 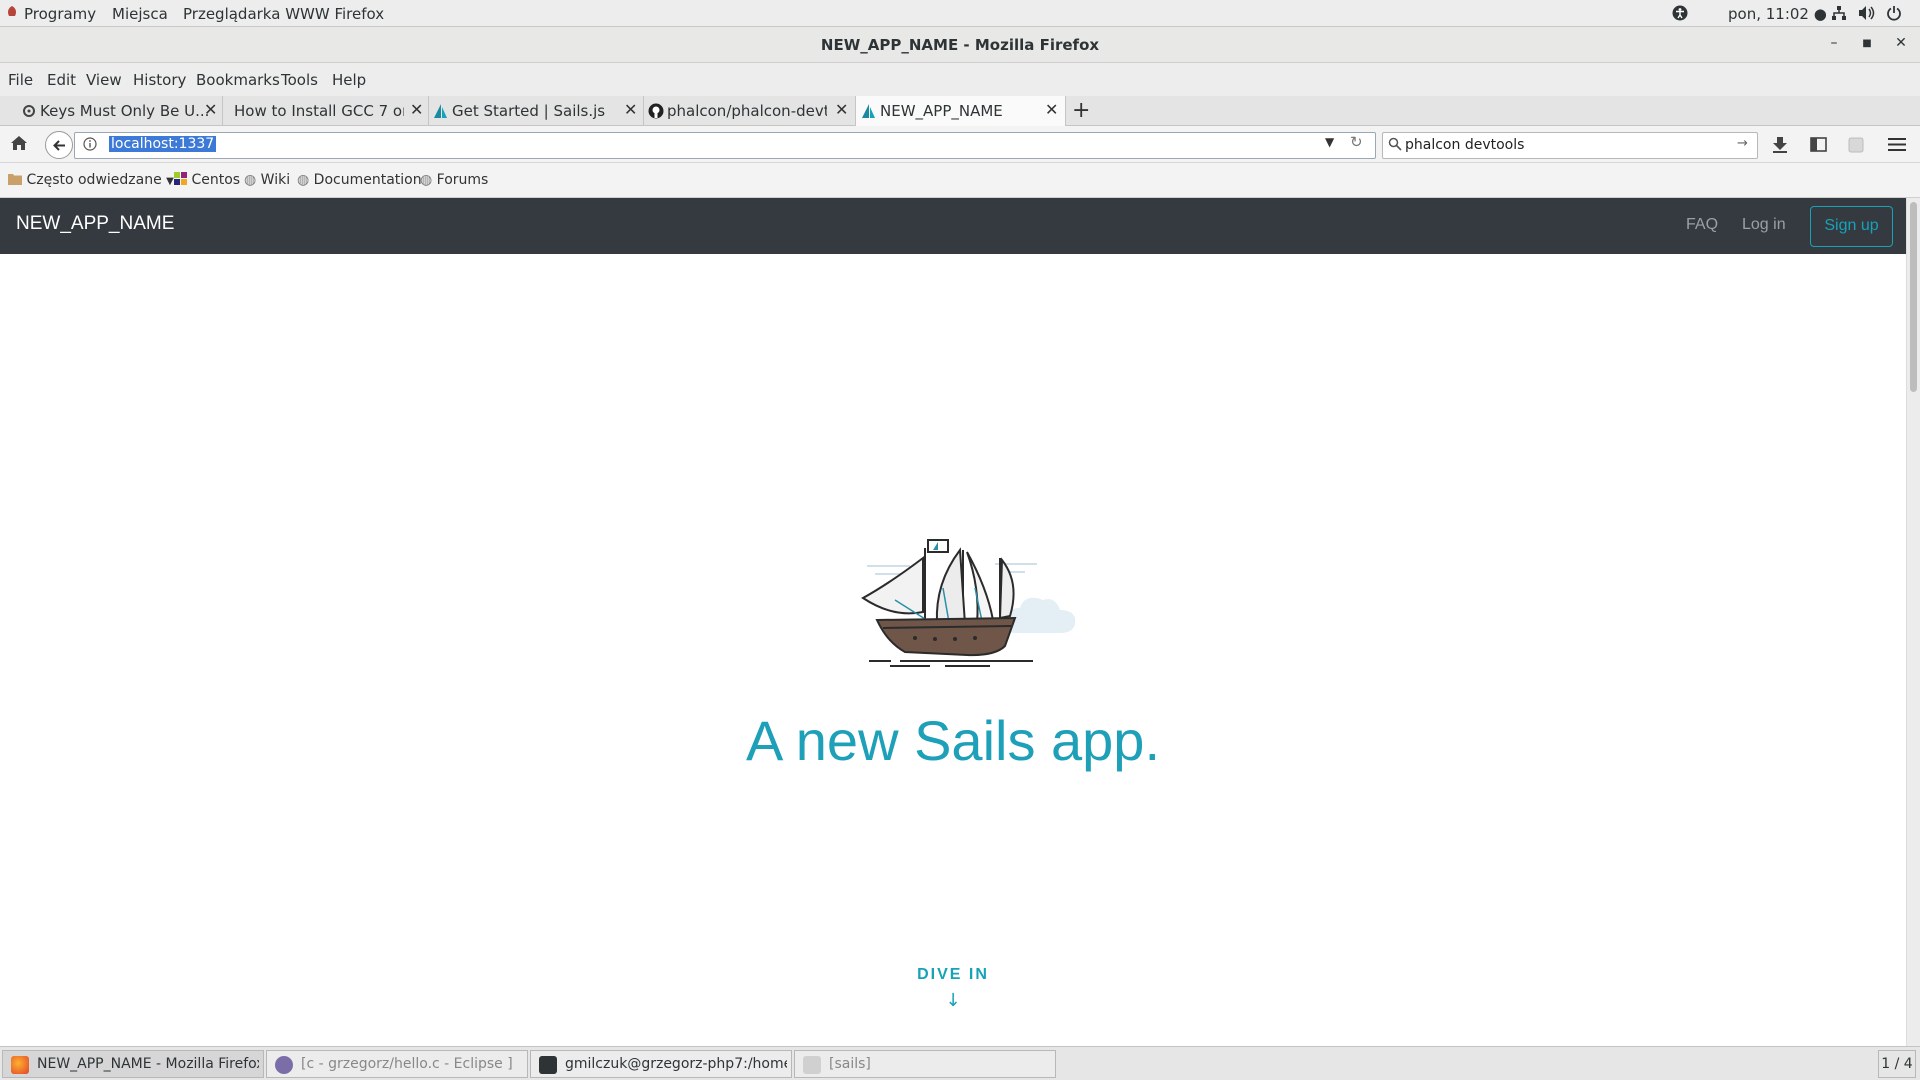 What do you see at coordinates (953, 1000) in the screenshot?
I see `arrow-down-icon: ↓` at bounding box center [953, 1000].